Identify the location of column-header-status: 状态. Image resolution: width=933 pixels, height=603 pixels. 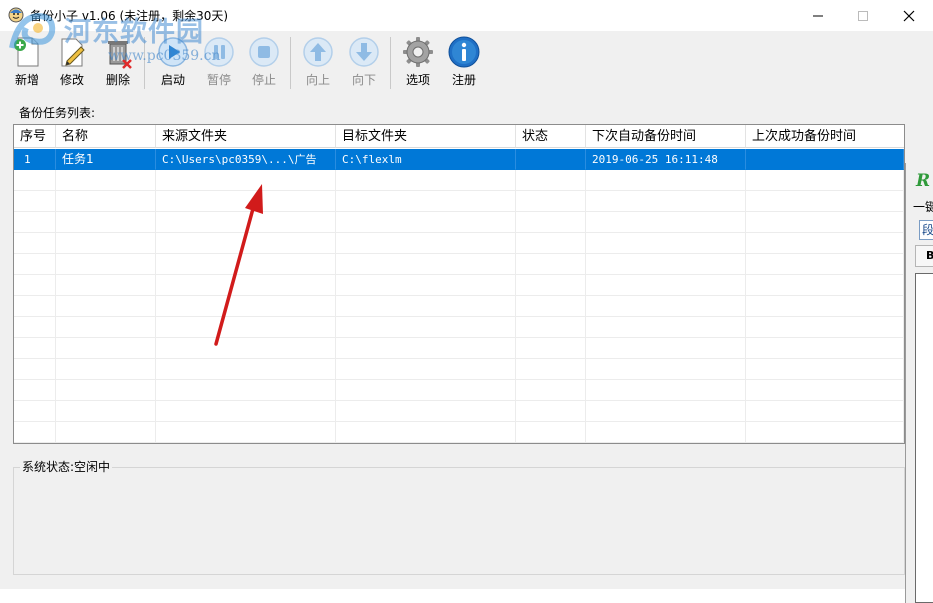
(551, 136).